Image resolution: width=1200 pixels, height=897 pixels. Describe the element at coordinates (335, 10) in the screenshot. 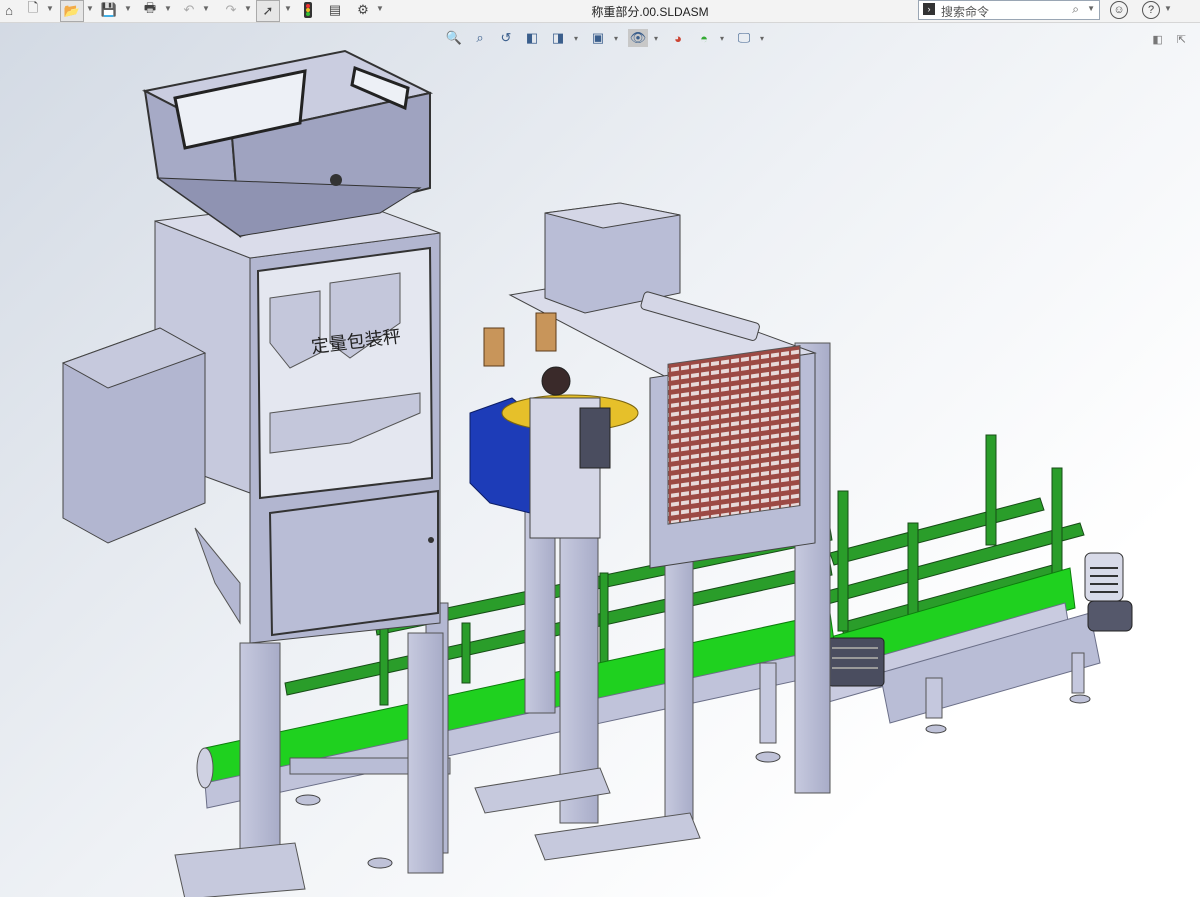

I see `file-props-icon: ▤` at that location.